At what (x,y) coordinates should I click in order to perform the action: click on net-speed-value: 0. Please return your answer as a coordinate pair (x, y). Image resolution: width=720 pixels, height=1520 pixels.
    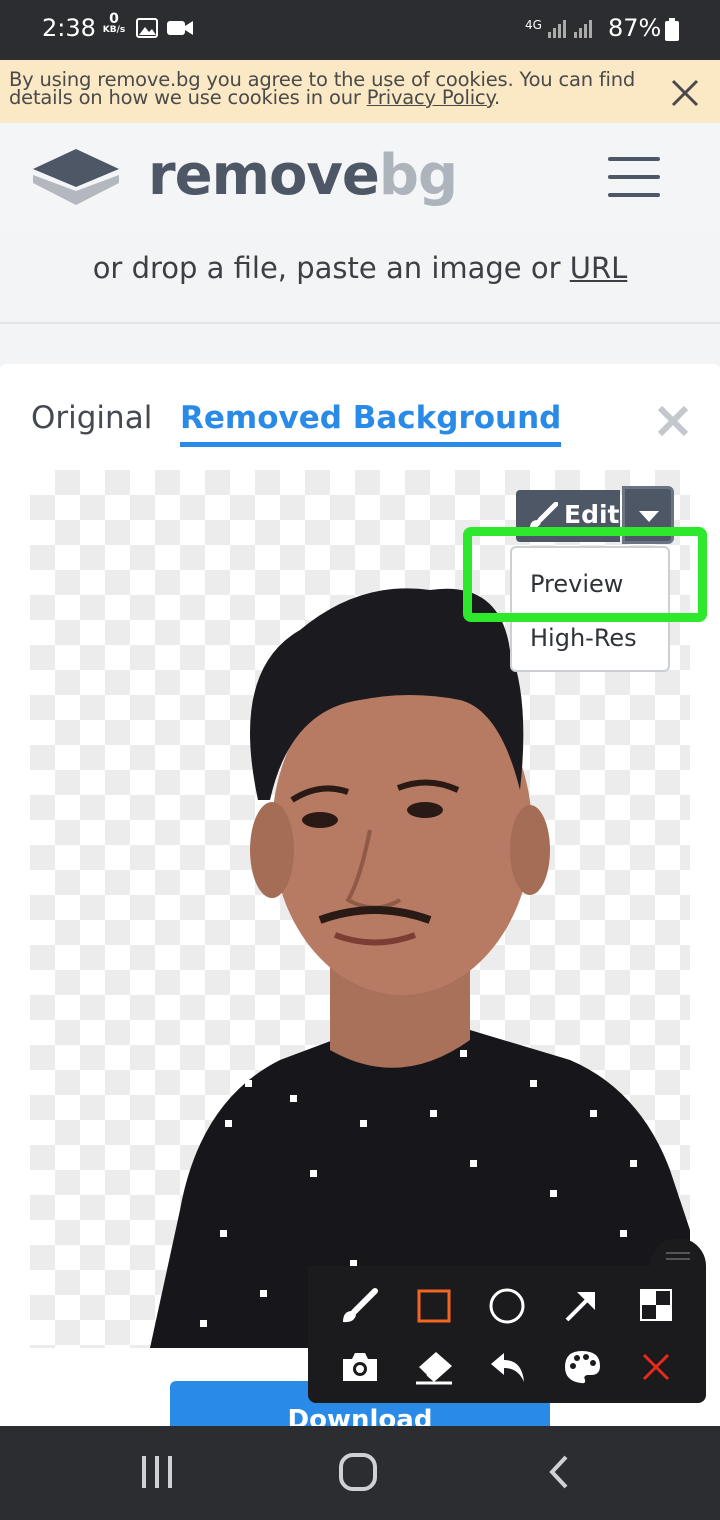
    Looking at the image, I should click on (114, 19).